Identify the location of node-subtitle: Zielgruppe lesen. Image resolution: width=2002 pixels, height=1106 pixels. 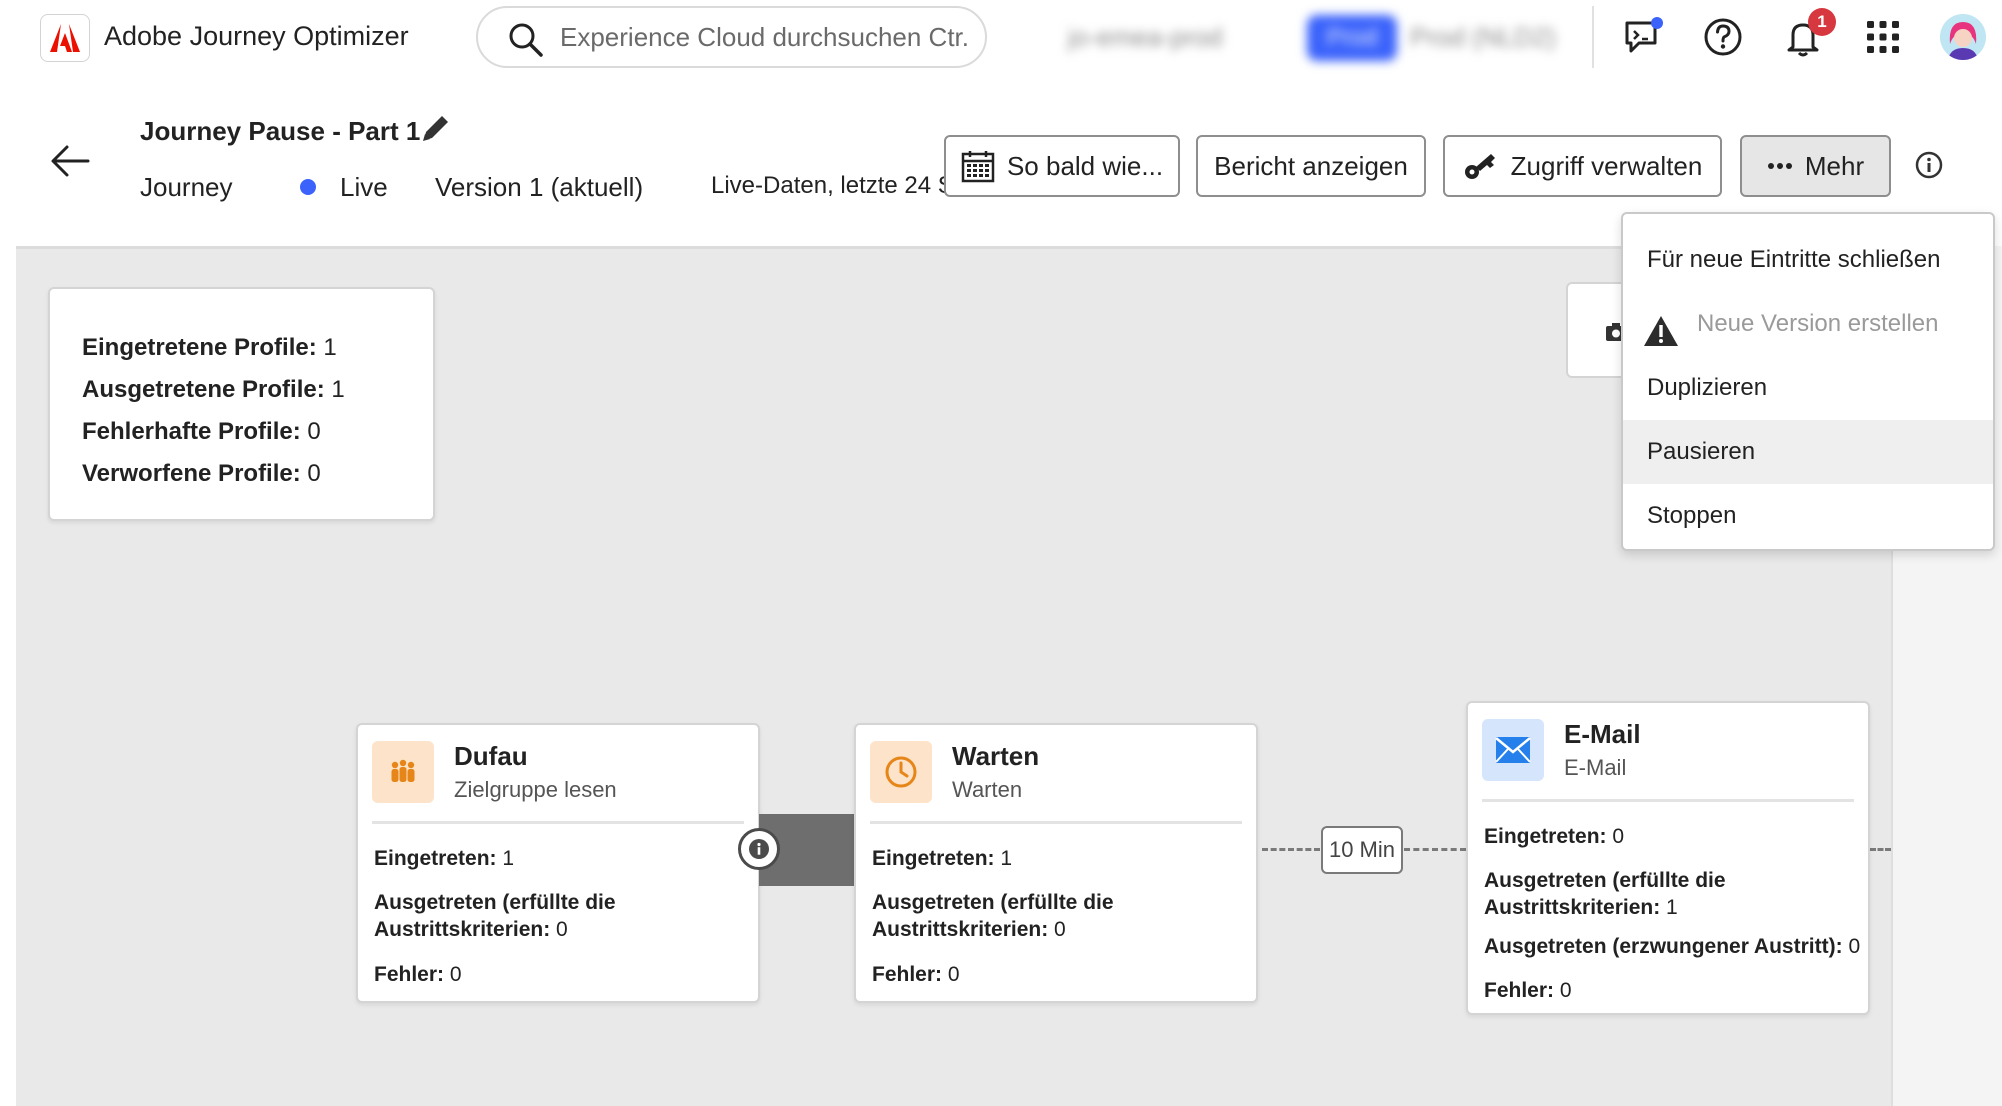
(535, 789).